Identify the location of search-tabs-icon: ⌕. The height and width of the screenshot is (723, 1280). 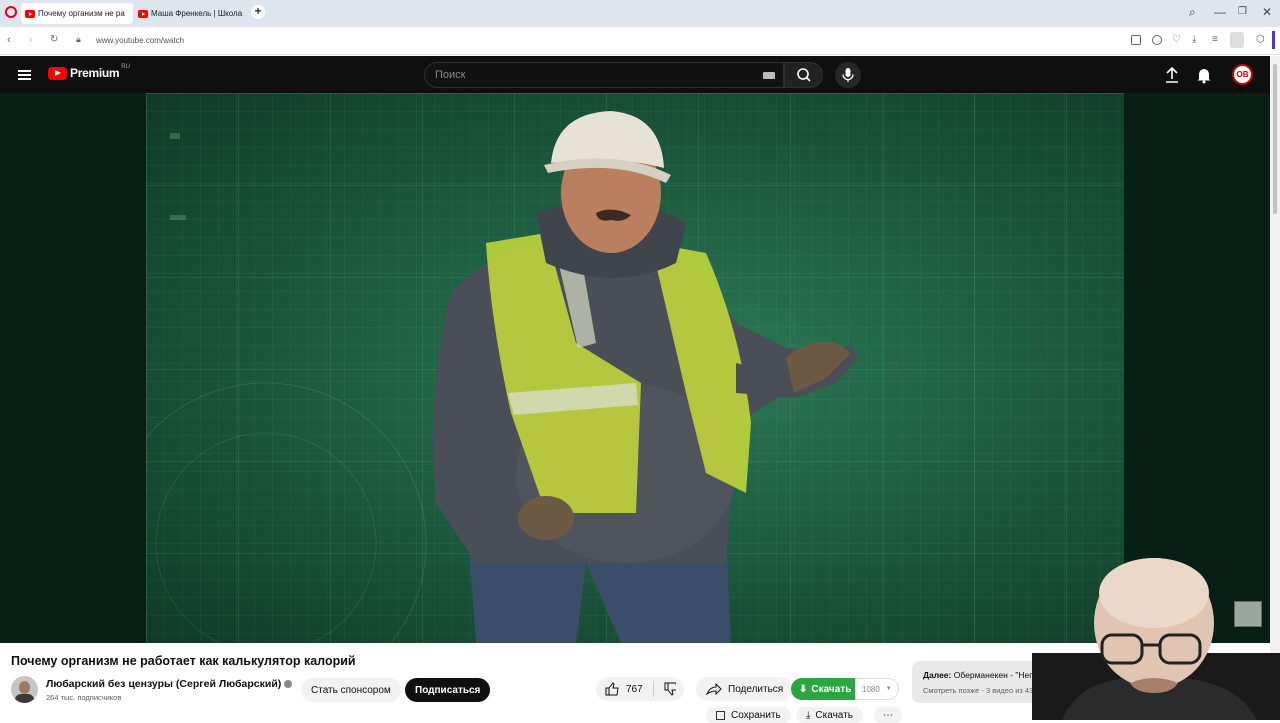
(1192, 12).